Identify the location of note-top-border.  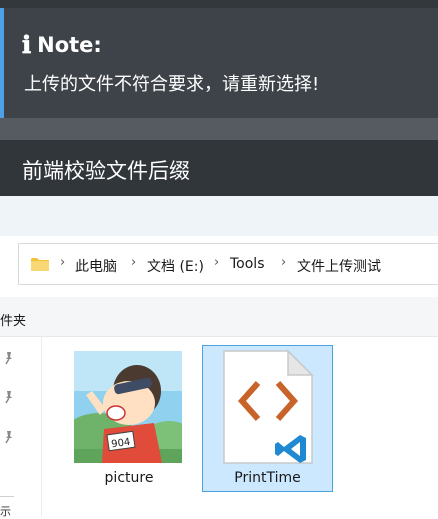
(219, 4).